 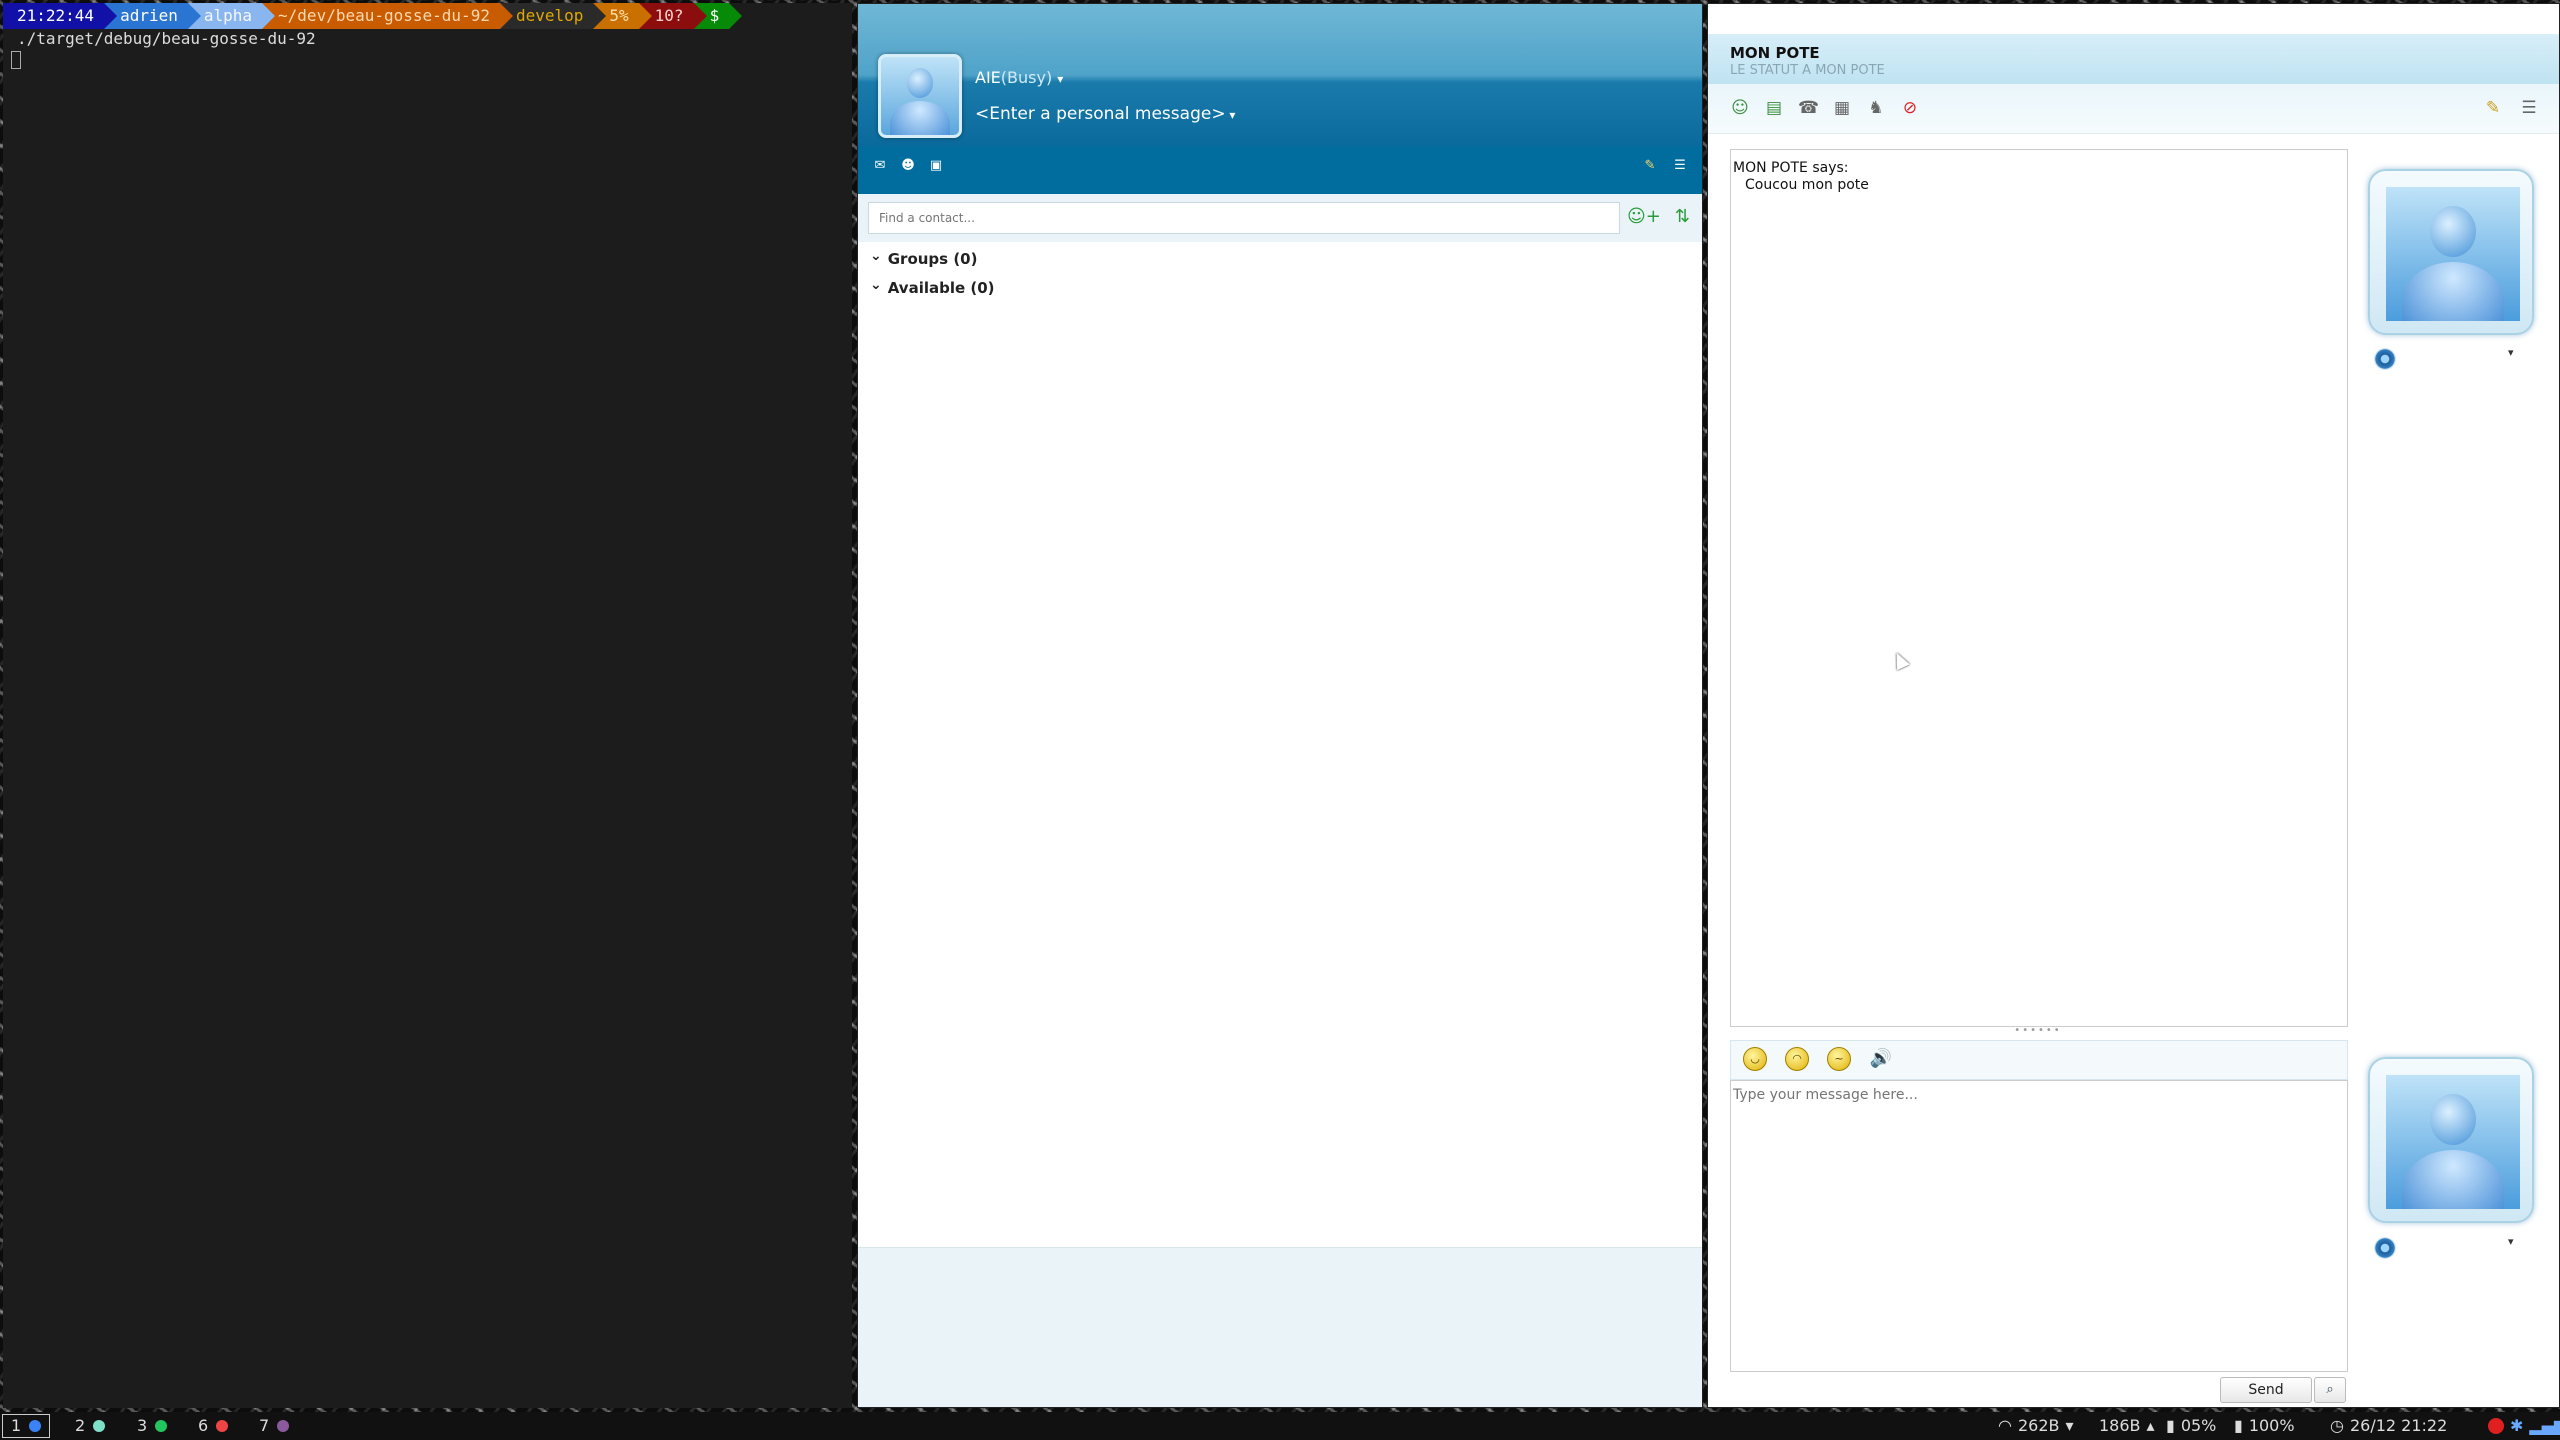 What do you see at coordinates (1876, 108) in the screenshot?
I see `games-icon: ♞` at bounding box center [1876, 108].